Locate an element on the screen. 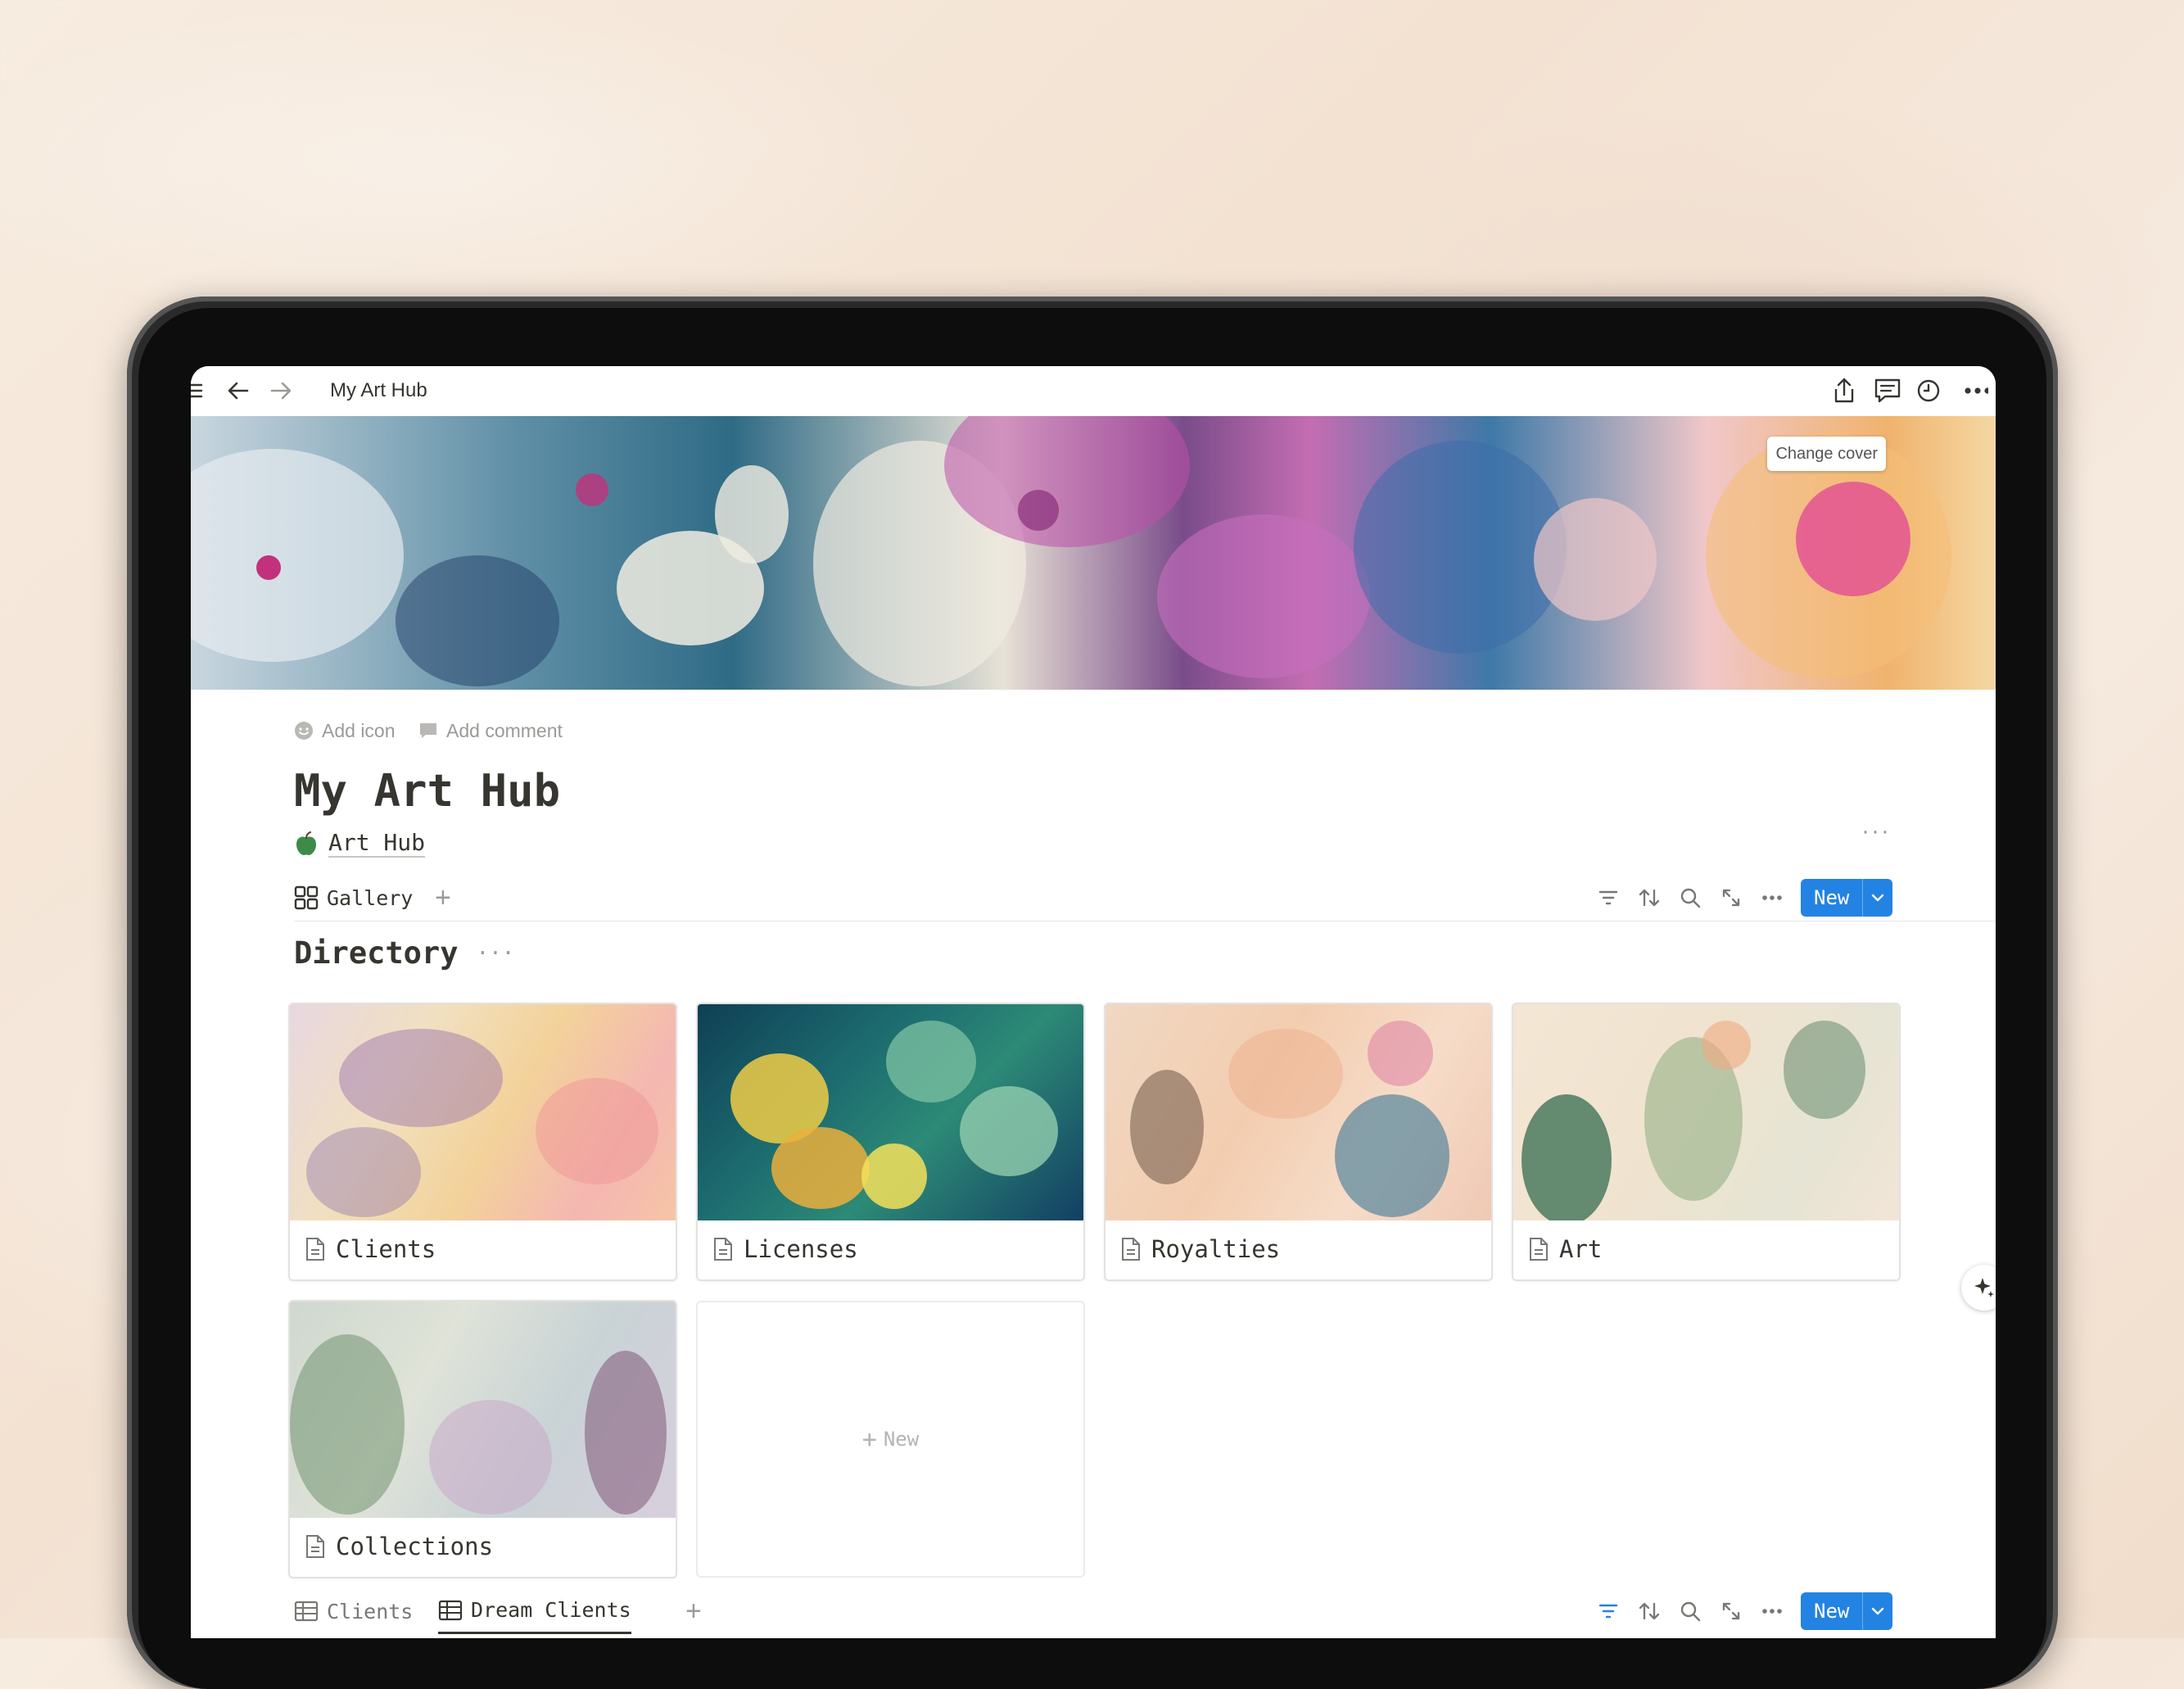 The width and height of the screenshot is (2184, 1689). gallery-card-art: Art is located at coordinates (1706, 1142).